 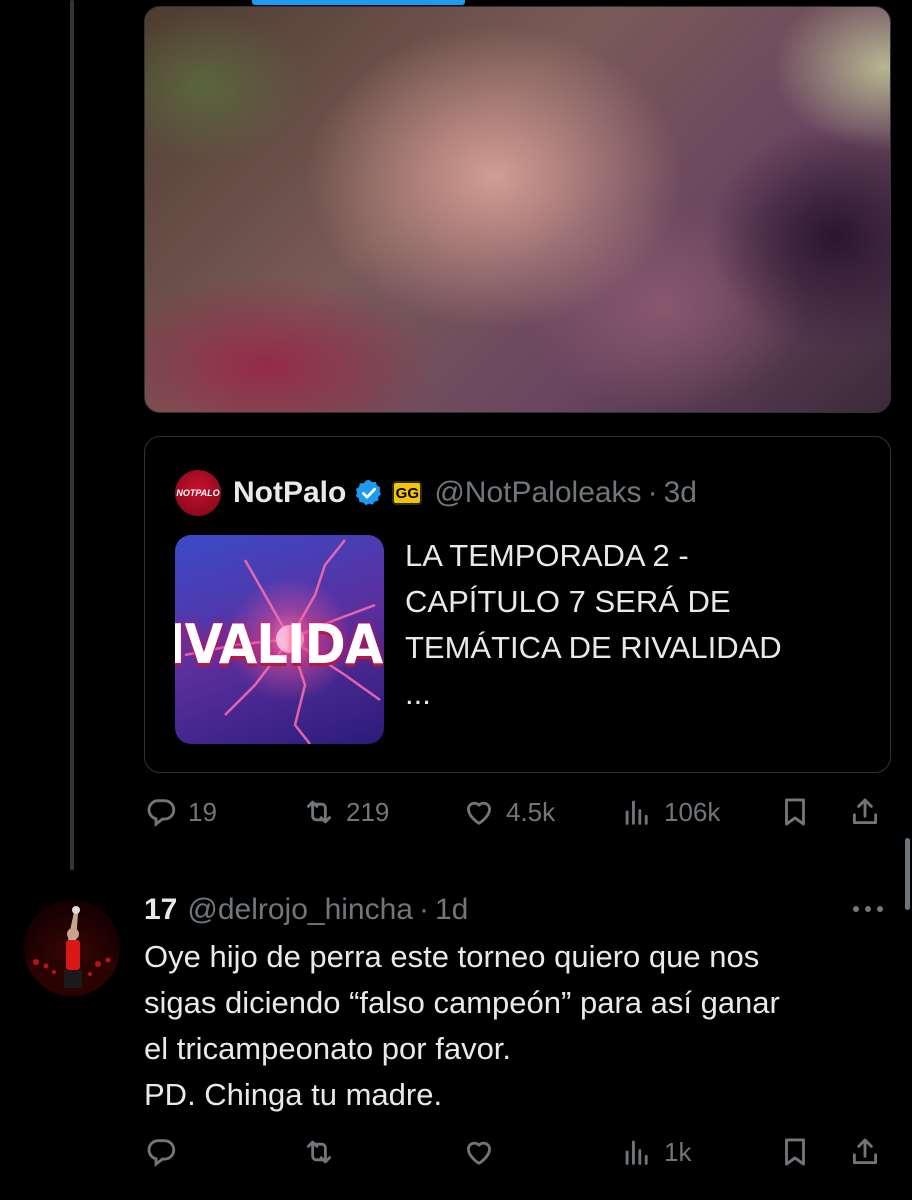 I want to click on like-button: 4.5k, so click(x=508, y=812).